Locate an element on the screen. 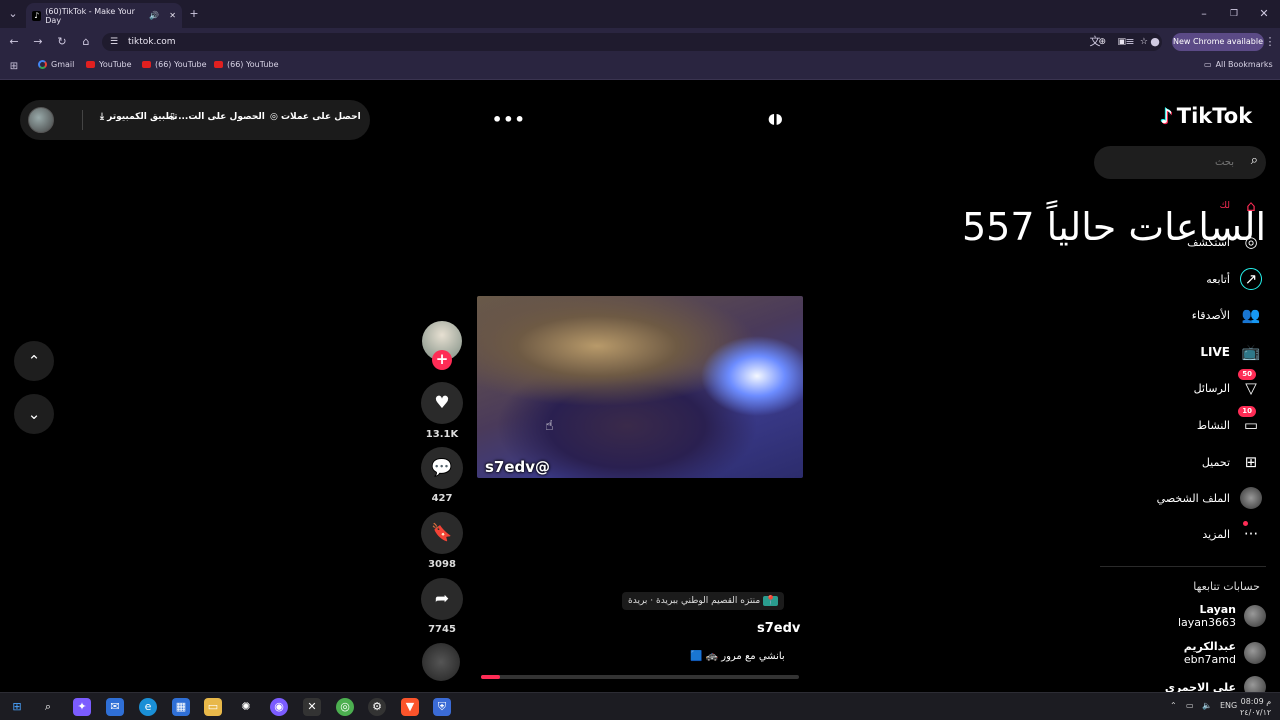 Image resolution: width=1280 pixels, height=720 pixels. discord-icon: ◉ is located at coordinates (279, 707).